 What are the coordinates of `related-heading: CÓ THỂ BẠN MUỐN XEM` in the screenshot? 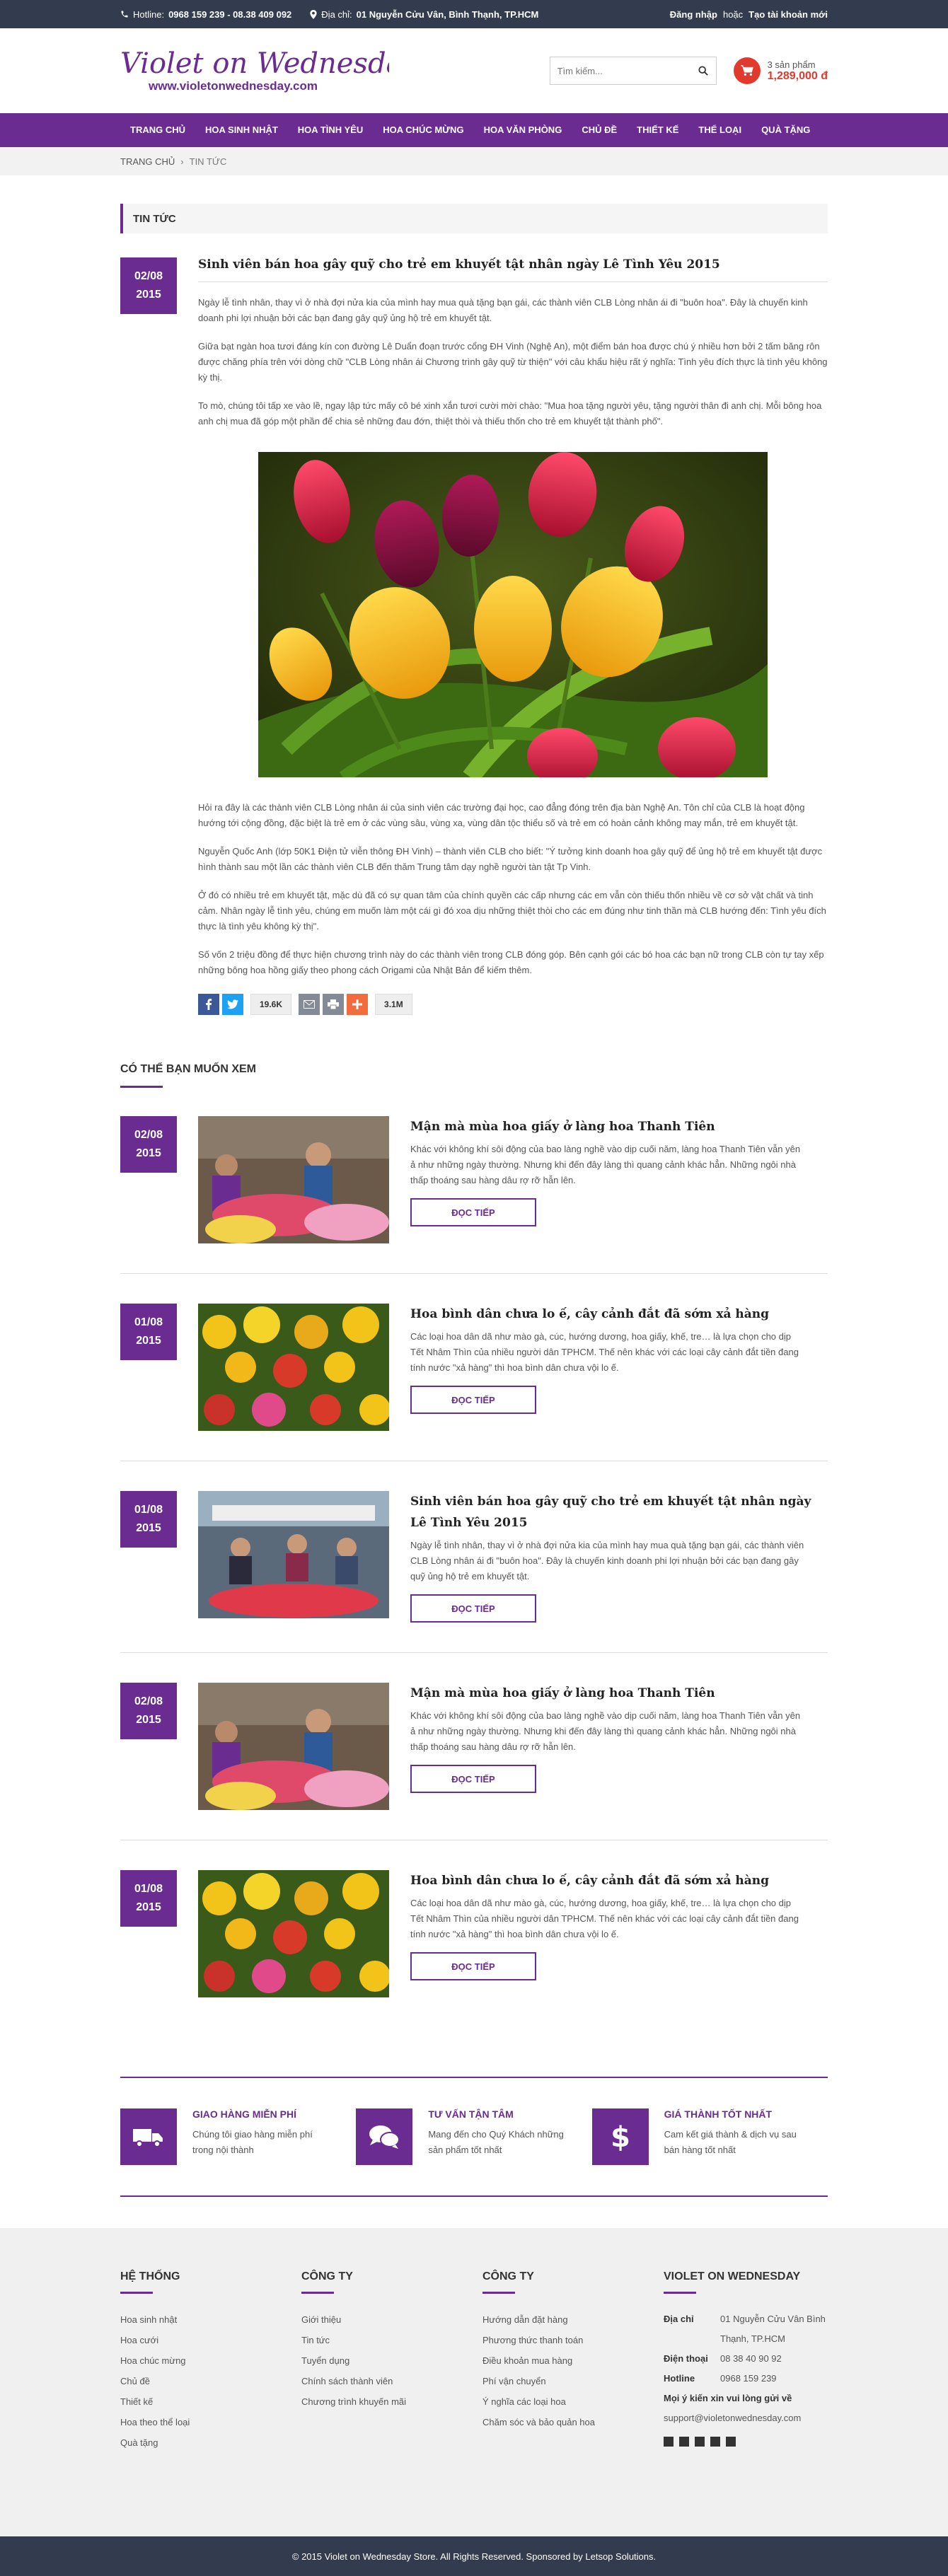 It's located at (188, 1069).